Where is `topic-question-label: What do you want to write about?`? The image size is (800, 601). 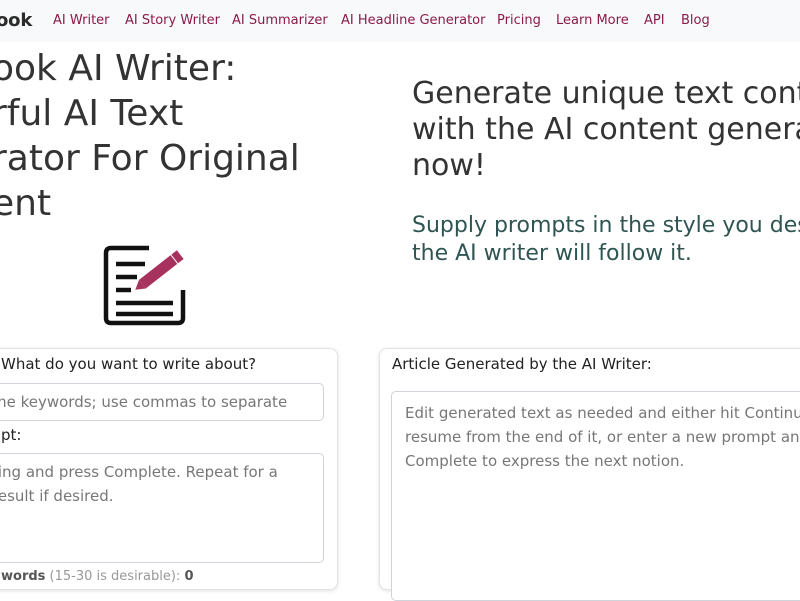 topic-question-label: What do you want to write about? is located at coordinates (129, 364).